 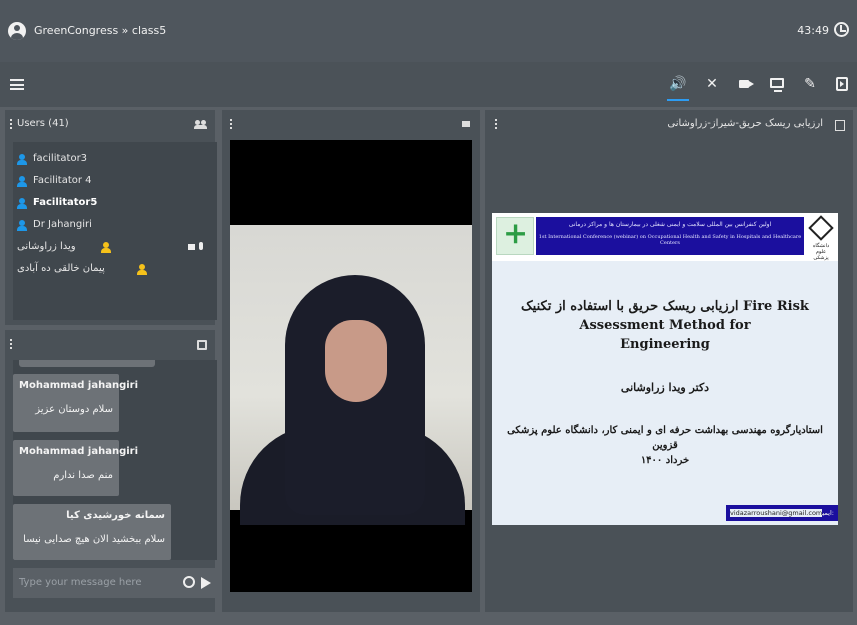 What do you see at coordinates (678, 88) in the screenshot?
I see `speaker-icon: 🔊` at bounding box center [678, 88].